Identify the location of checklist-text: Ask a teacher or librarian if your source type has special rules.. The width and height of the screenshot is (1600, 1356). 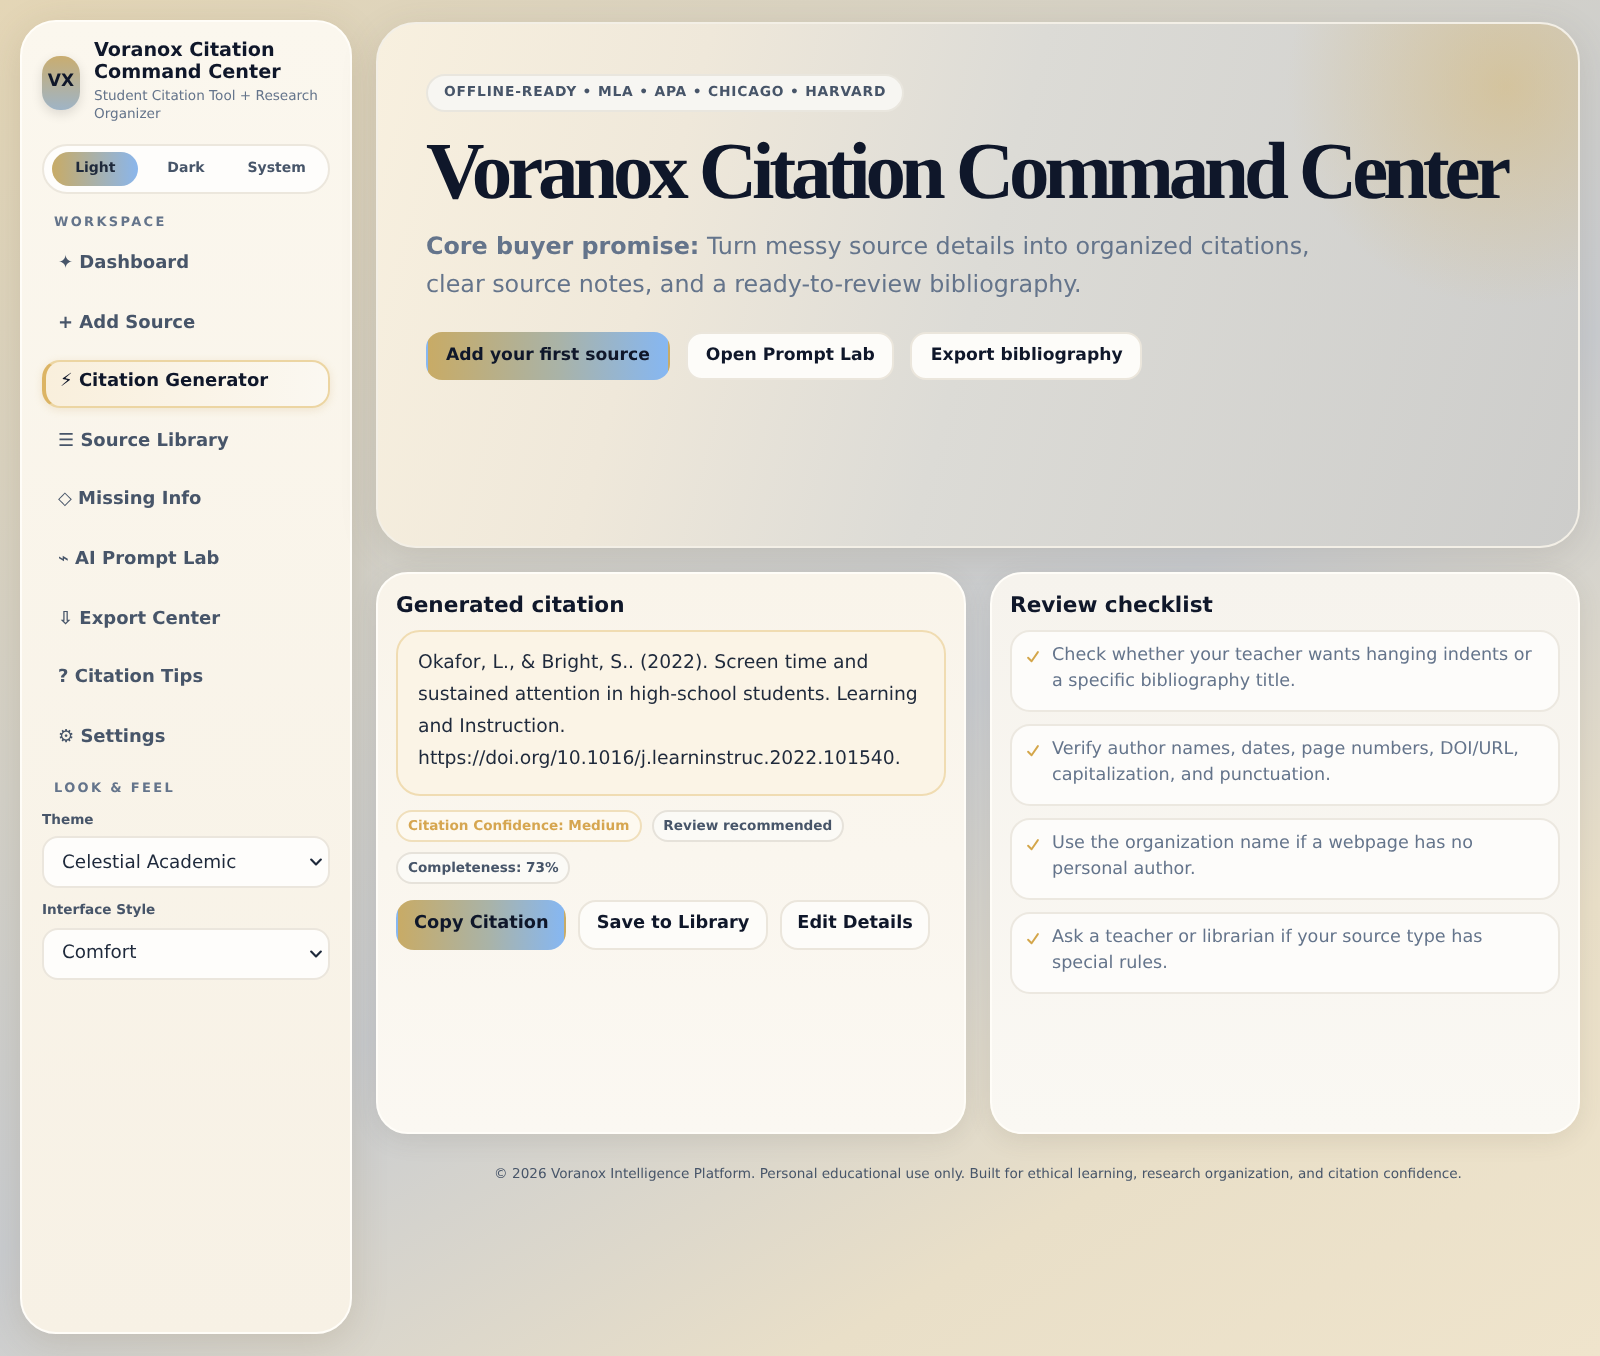
(1268, 952).